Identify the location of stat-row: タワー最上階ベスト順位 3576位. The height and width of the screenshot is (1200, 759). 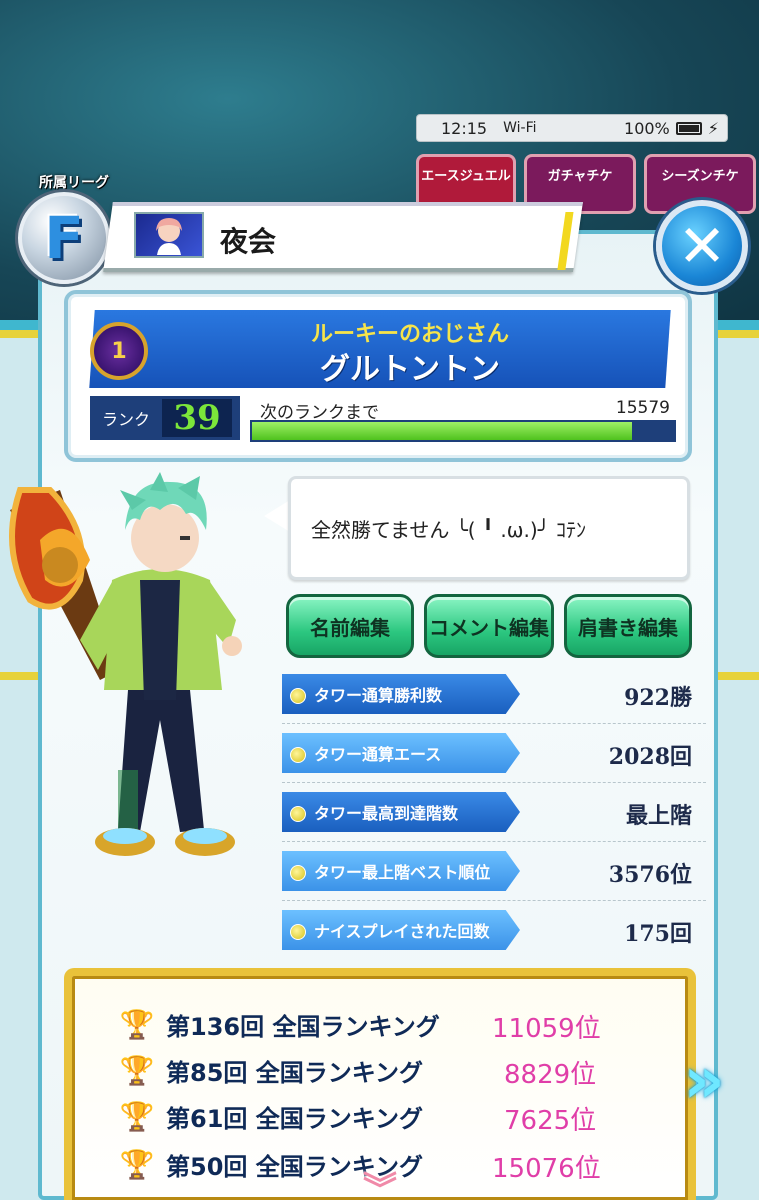
(494, 875).